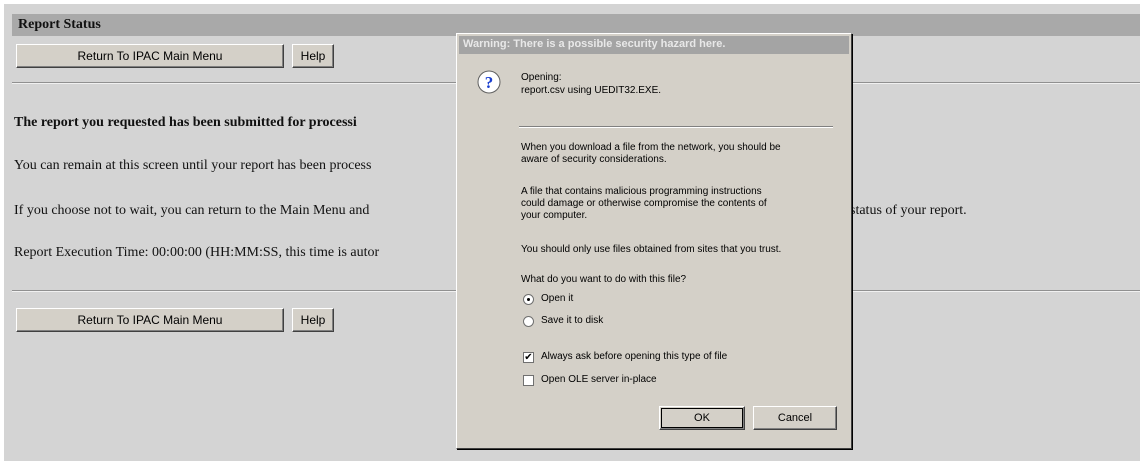  What do you see at coordinates (528, 380) in the screenshot?
I see `ole-inplace-checkbox` at bounding box center [528, 380].